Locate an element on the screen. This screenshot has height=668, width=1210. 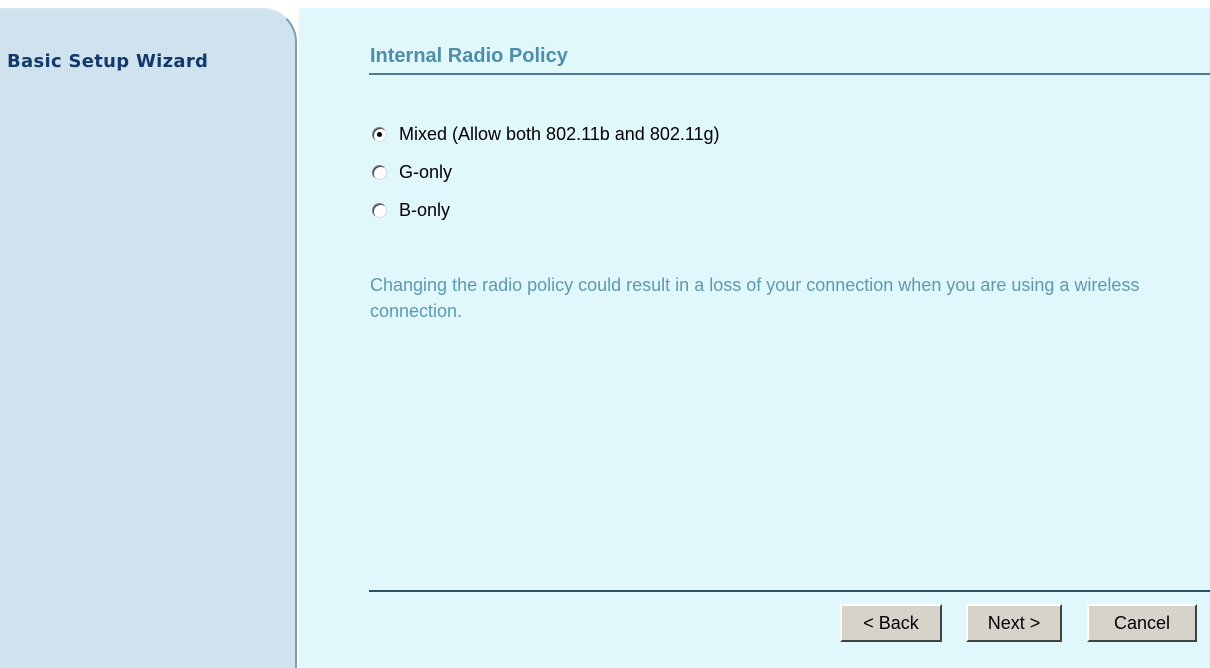
radio-label-mixed: Mixed (Allow both 802.11b and 802.11g) is located at coordinates (559, 134).